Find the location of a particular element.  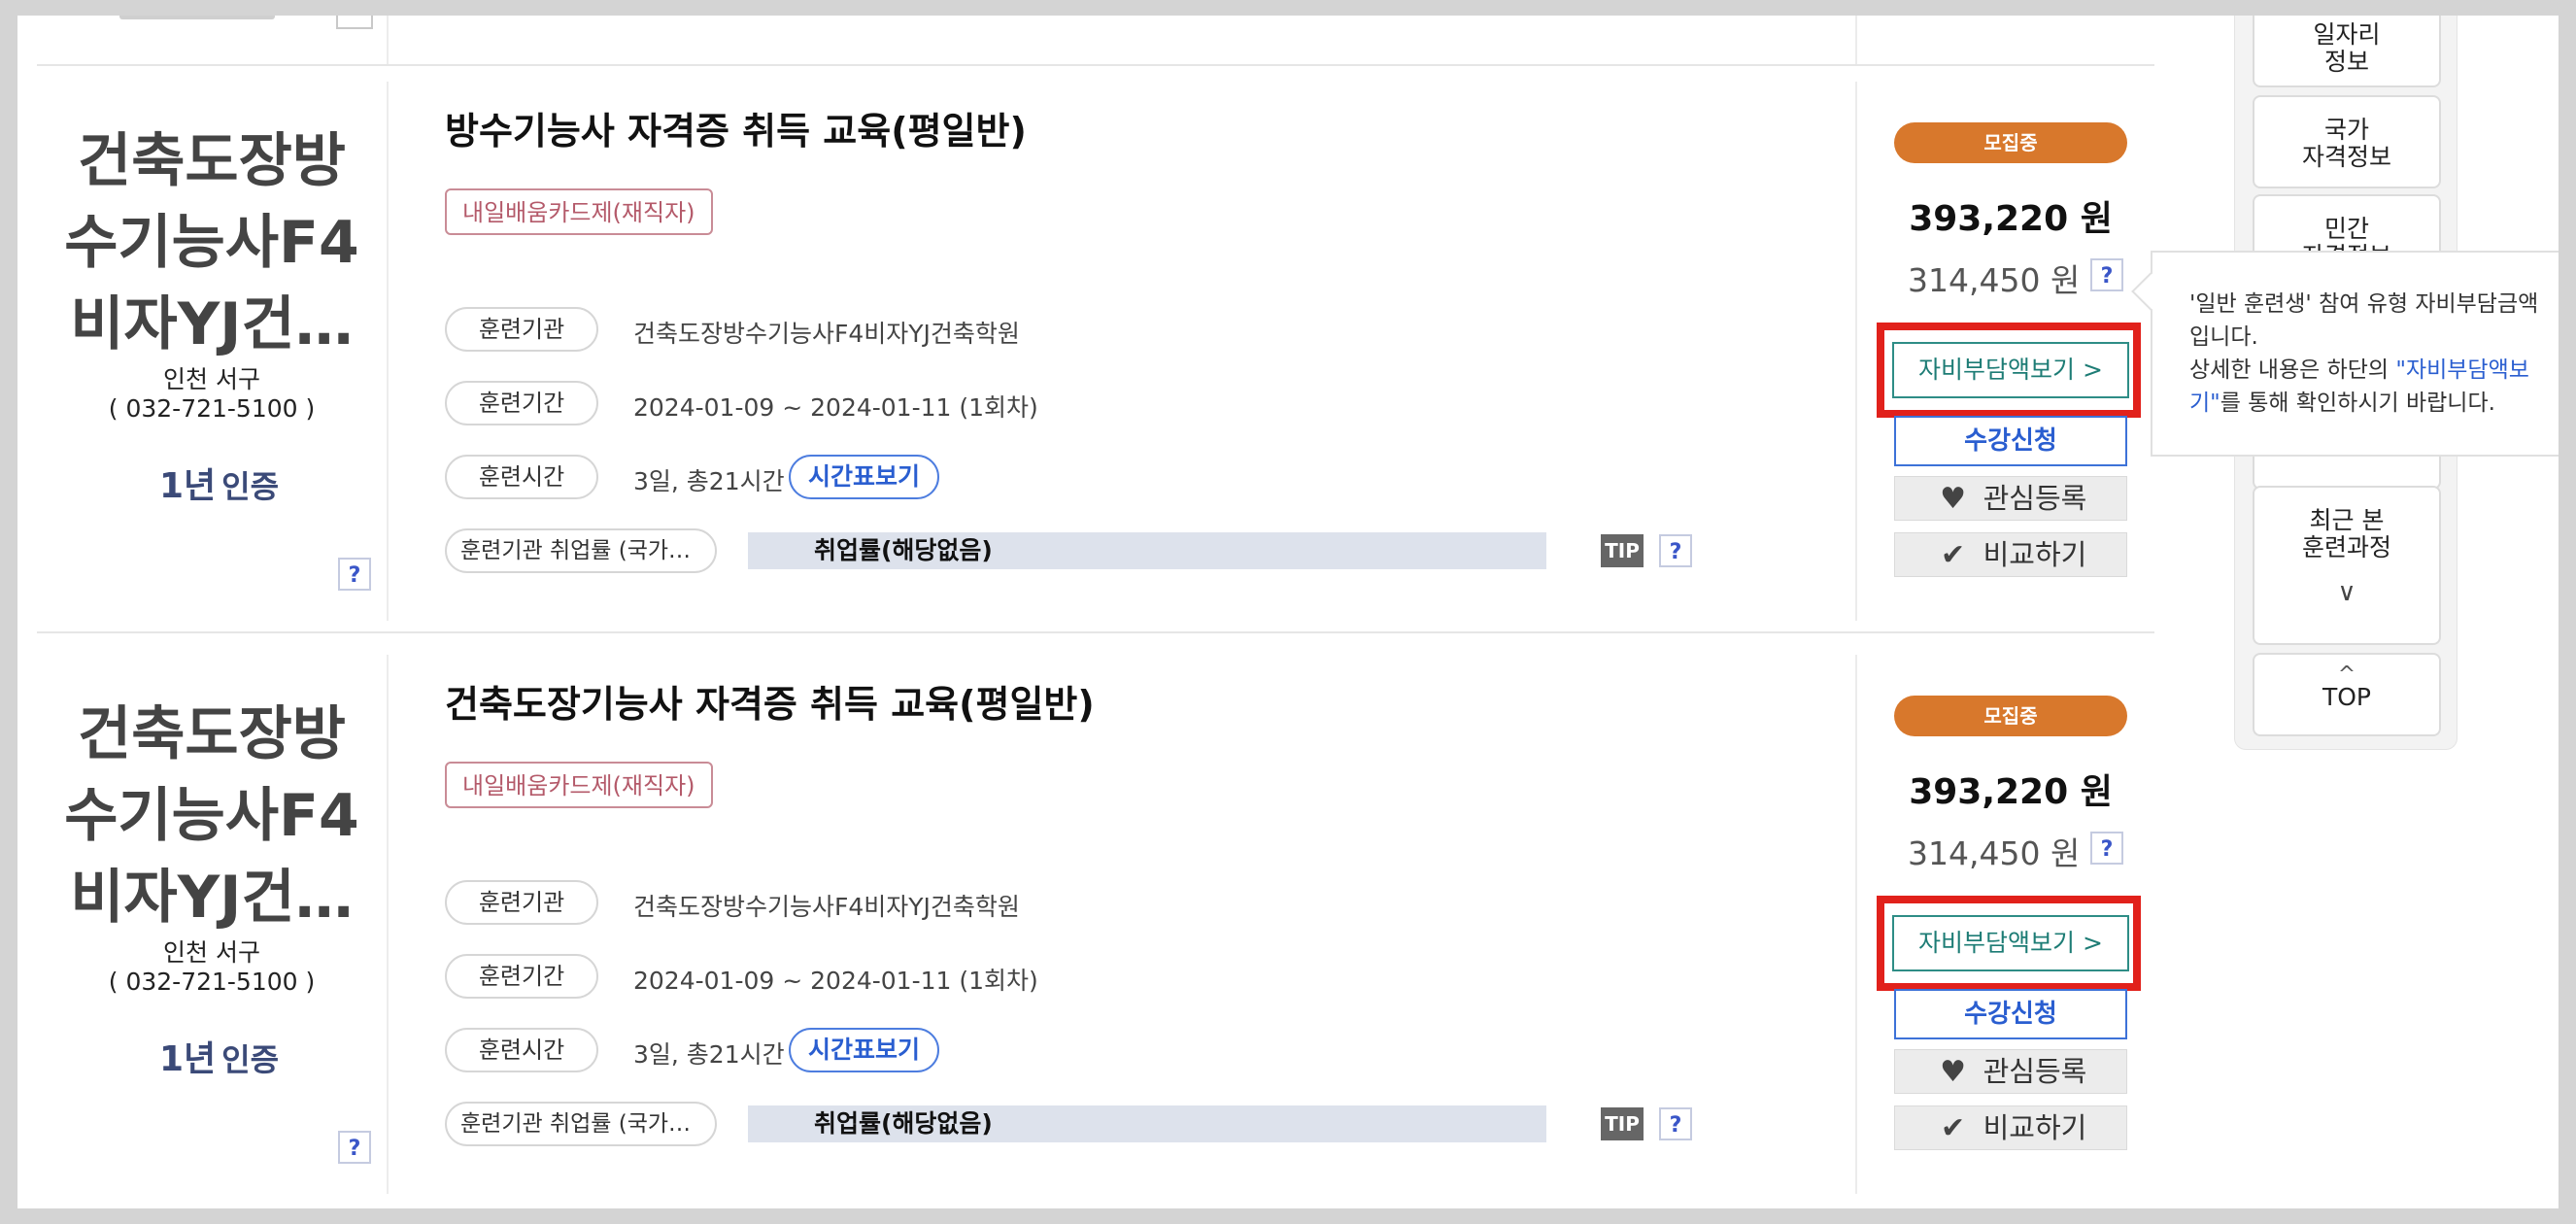

scroll-top-button: ^ TOP is located at coordinates (2347, 694).